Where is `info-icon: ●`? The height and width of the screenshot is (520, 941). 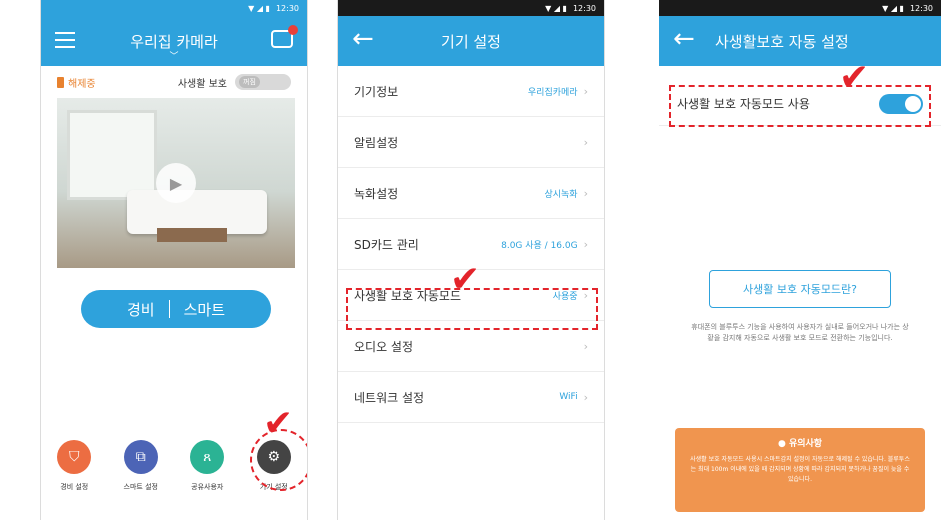 info-icon: ● is located at coordinates (781, 444).